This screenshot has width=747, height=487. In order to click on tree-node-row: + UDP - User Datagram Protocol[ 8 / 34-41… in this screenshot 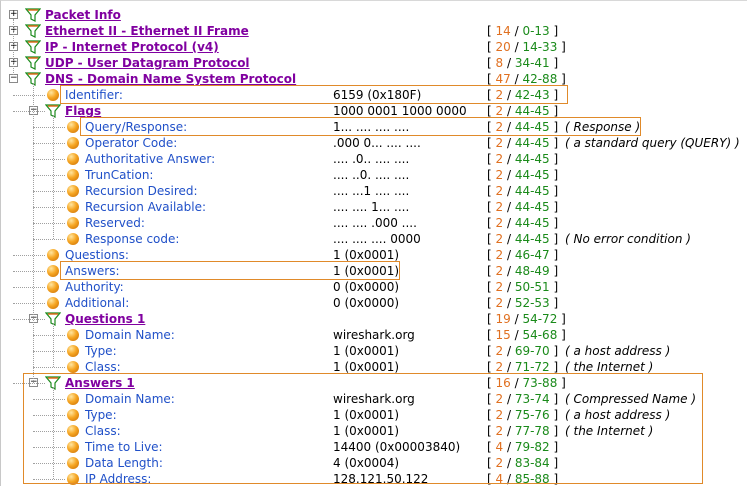, I will do `click(373, 63)`.